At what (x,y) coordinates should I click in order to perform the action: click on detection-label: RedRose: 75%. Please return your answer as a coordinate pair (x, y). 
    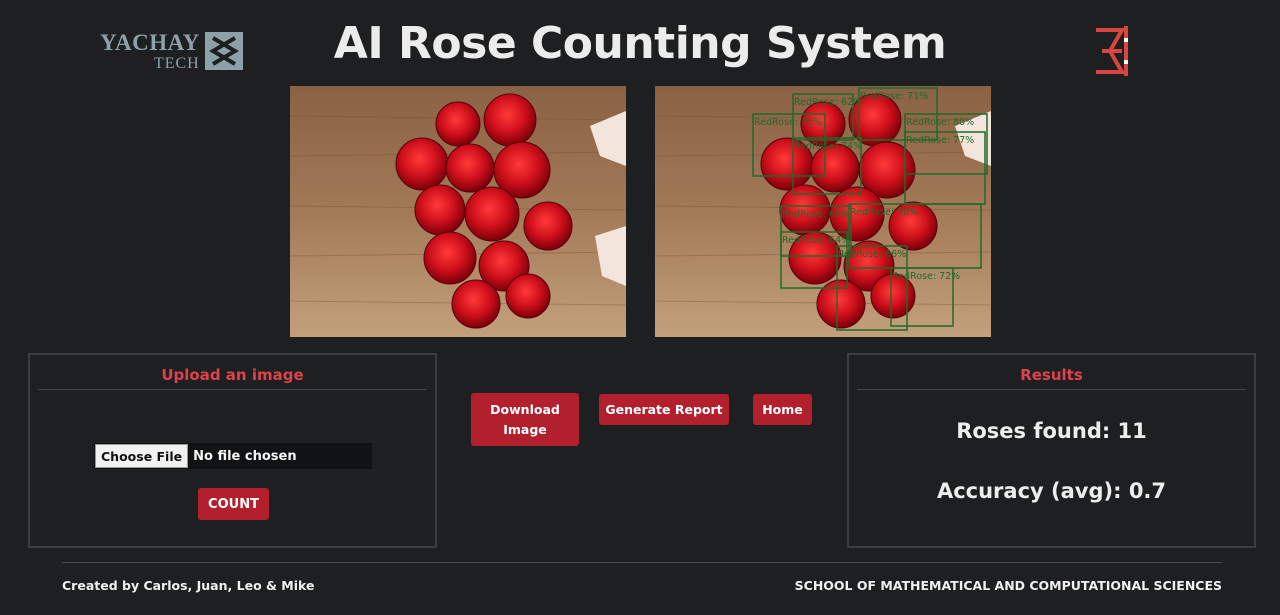
    Looking at the image, I should click on (788, 122).